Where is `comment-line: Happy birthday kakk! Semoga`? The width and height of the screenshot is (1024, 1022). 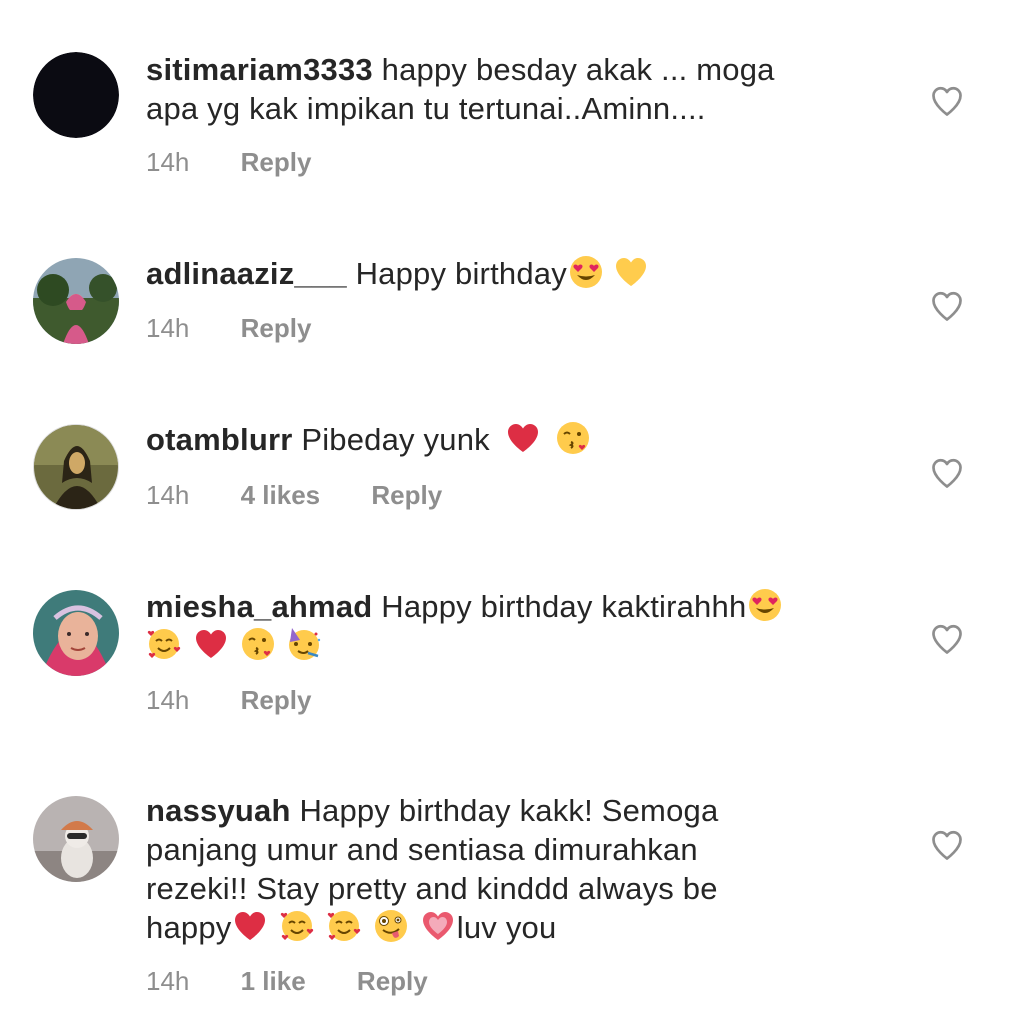
comment-line: Happy birthday kakk! Semoga is located at coordinates (509, 810).